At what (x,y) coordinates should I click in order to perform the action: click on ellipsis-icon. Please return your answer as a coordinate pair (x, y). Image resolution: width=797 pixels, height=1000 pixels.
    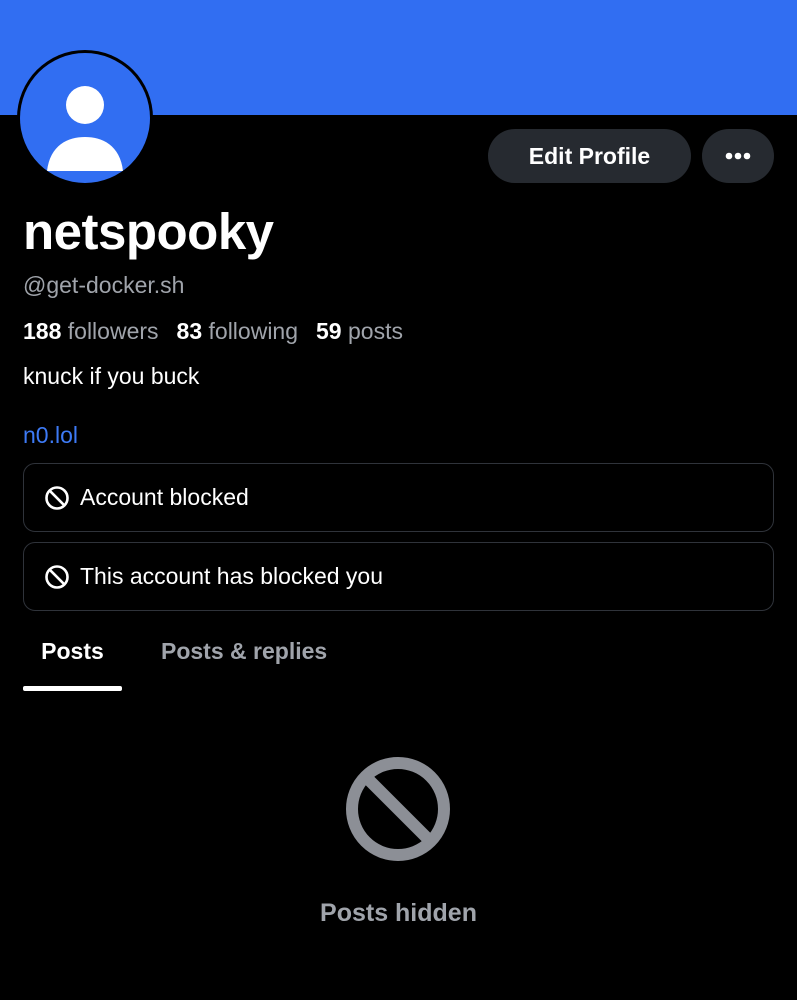
    Looking at the image, I should click on (738, 156).